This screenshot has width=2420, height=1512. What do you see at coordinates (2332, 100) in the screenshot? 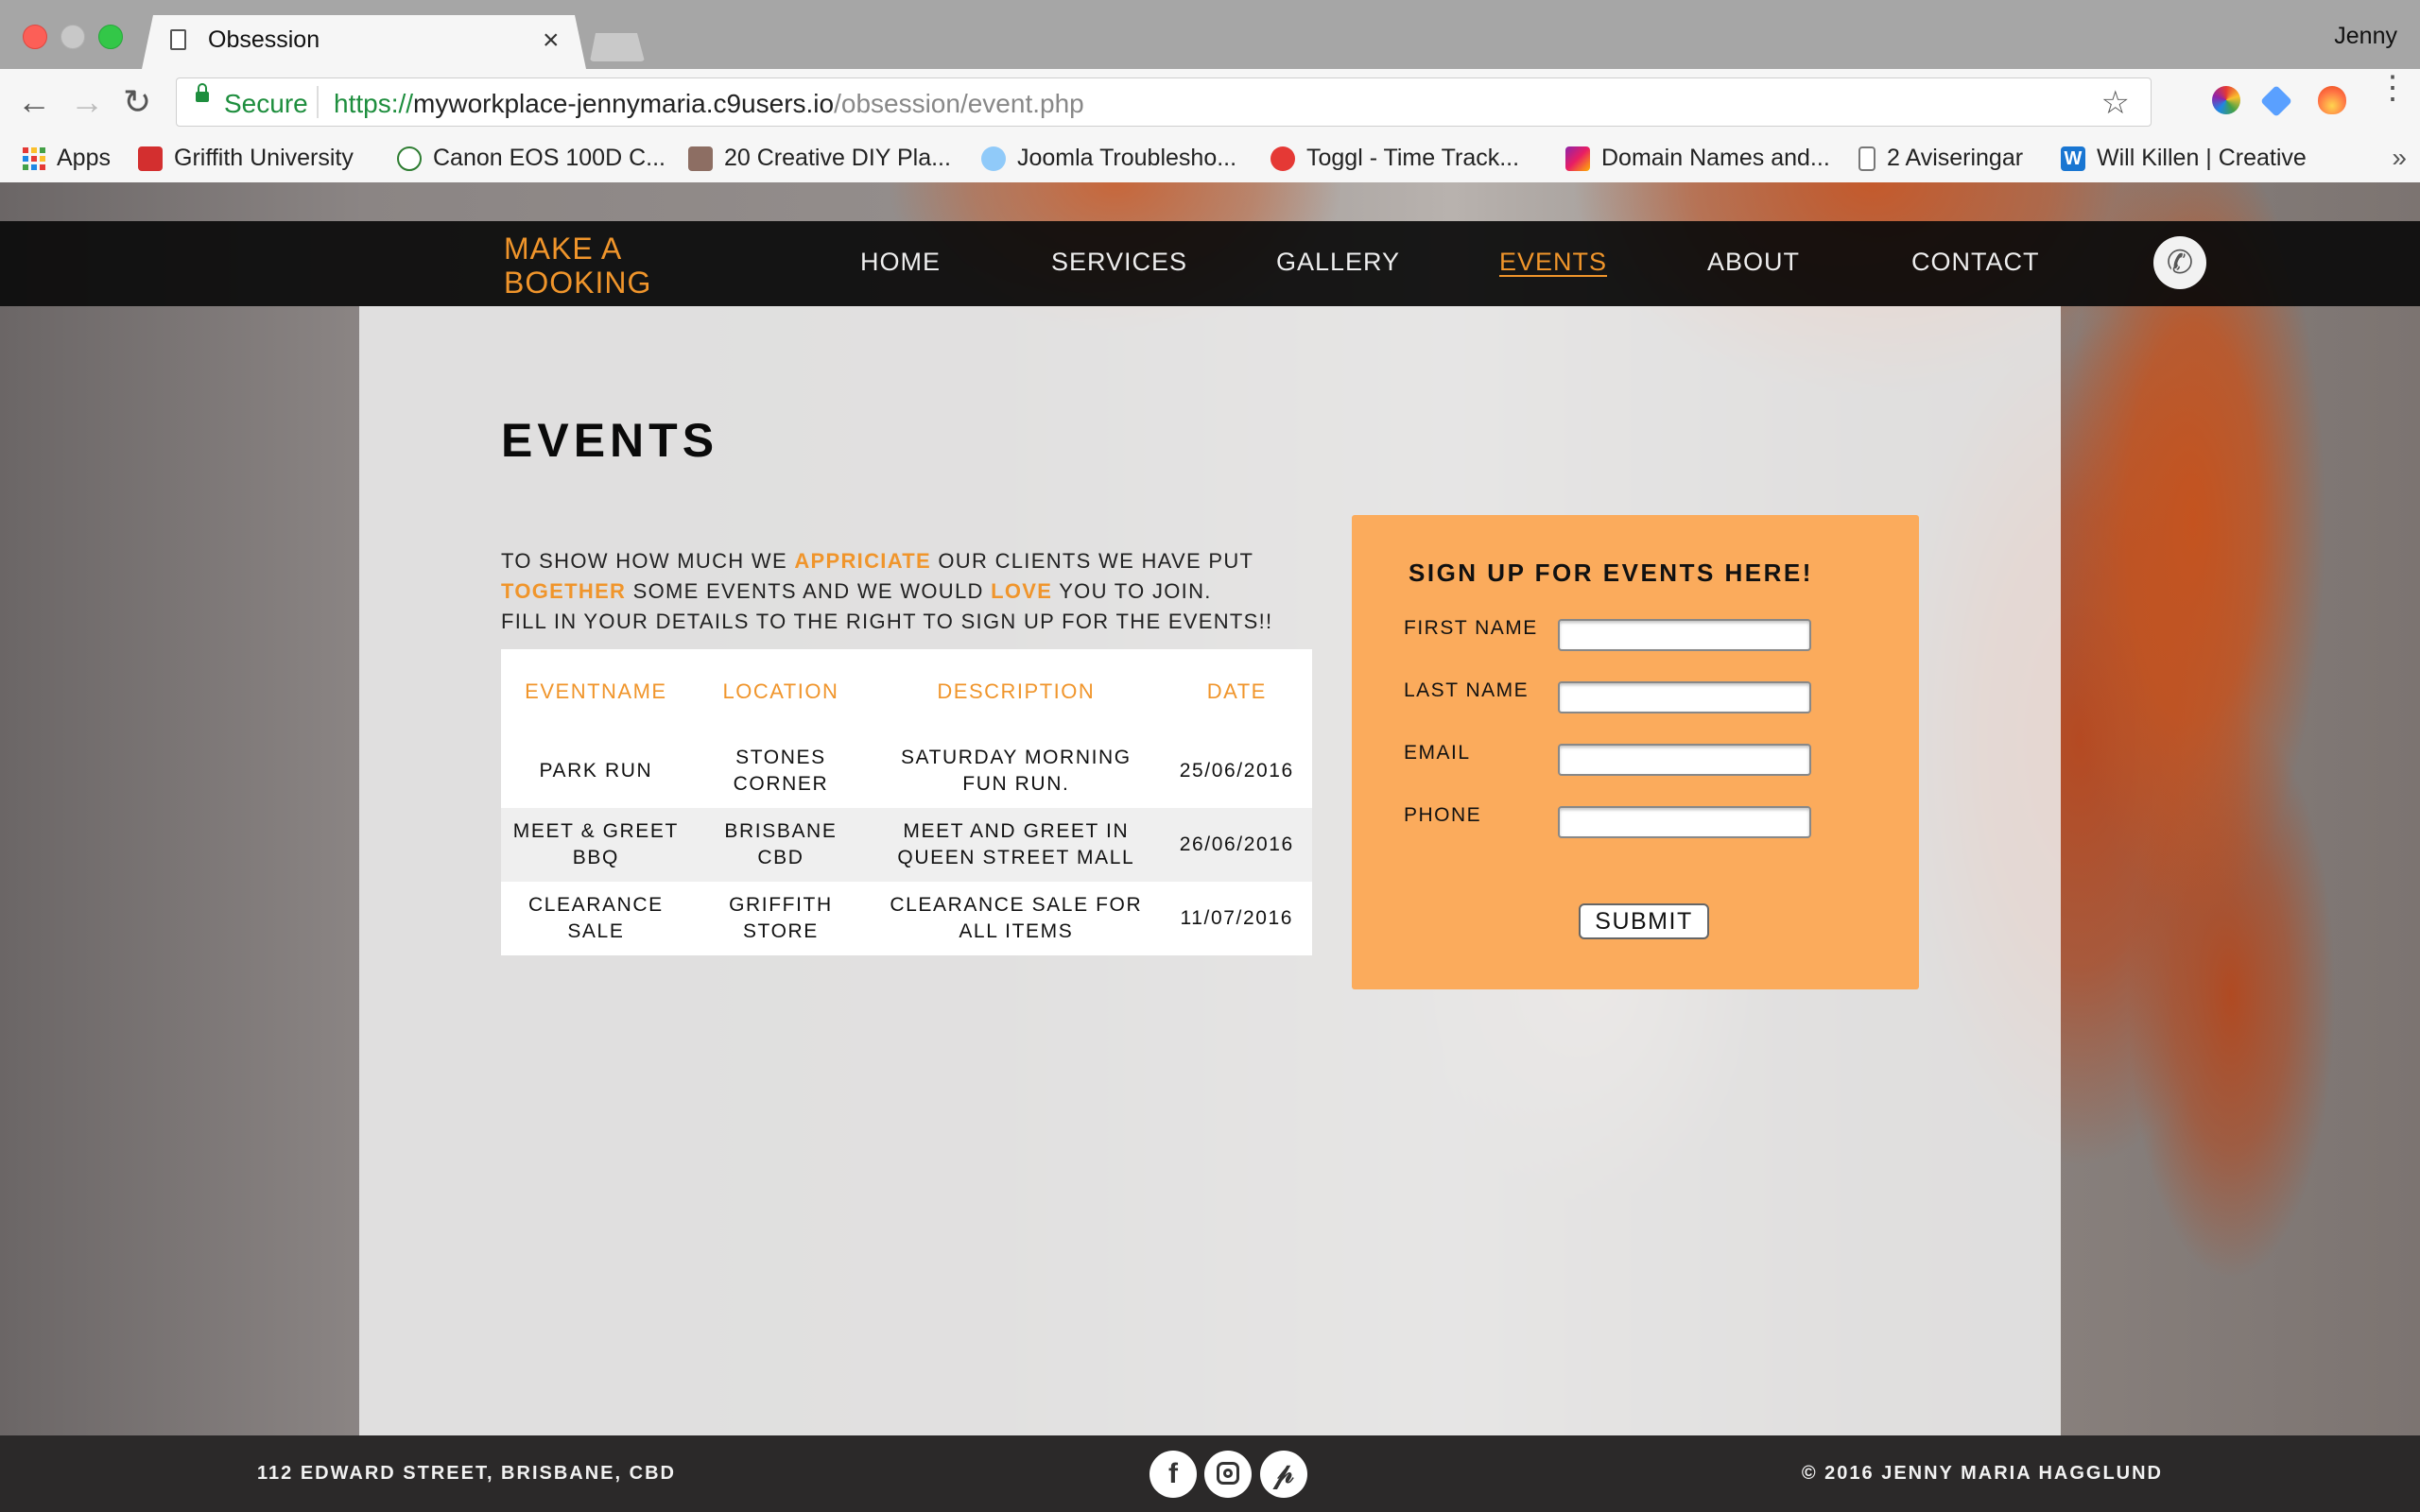
I see `fire-extension-icon` at bounding box center [2332, 100].